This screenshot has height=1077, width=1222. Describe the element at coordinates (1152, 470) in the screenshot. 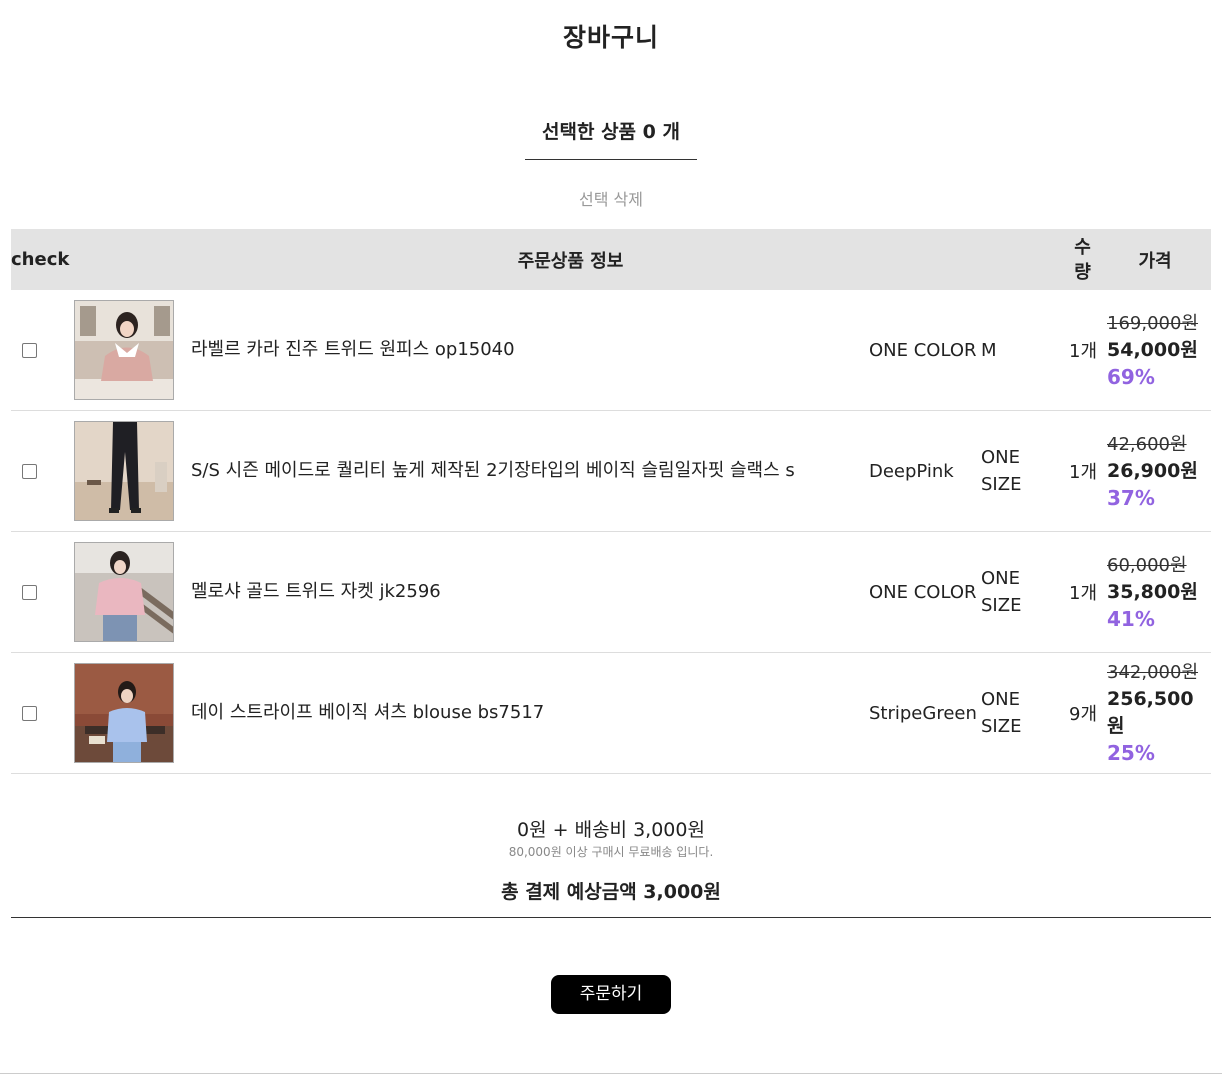

I see `sale-price: 26,900원` at that location.